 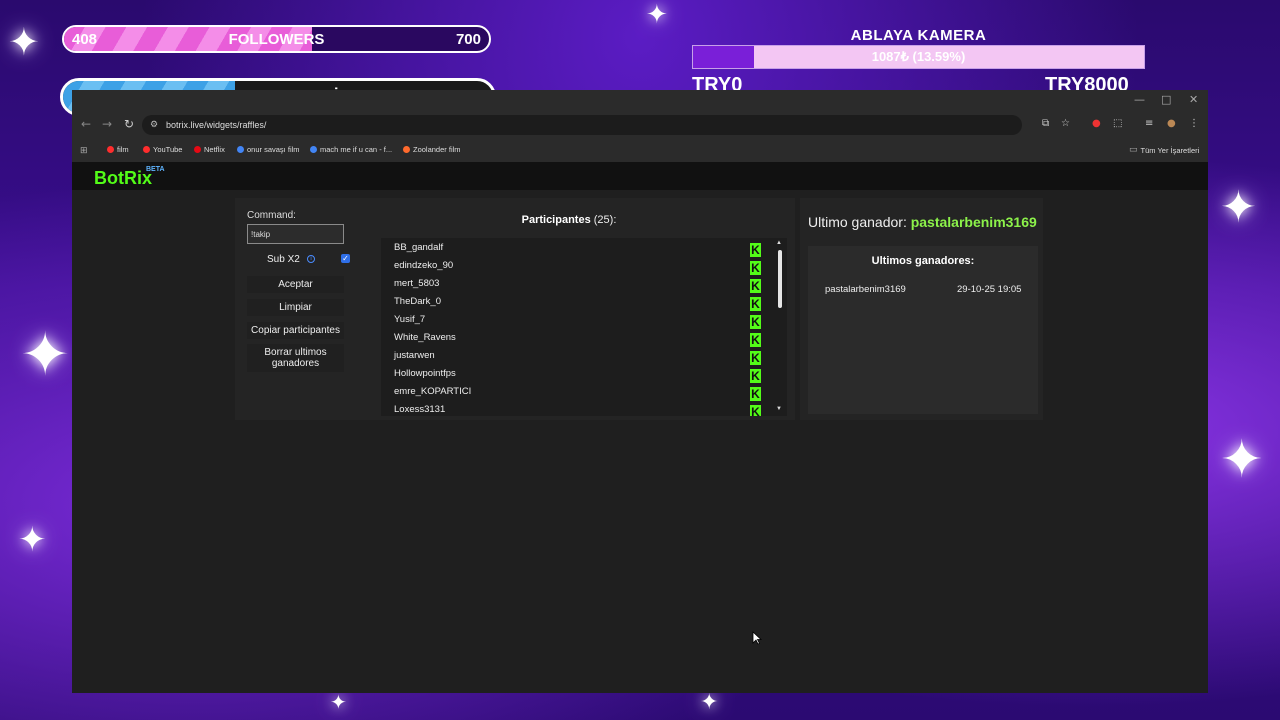 I want to click on menu-icon: ⋮, so click(x=1194, y=123).